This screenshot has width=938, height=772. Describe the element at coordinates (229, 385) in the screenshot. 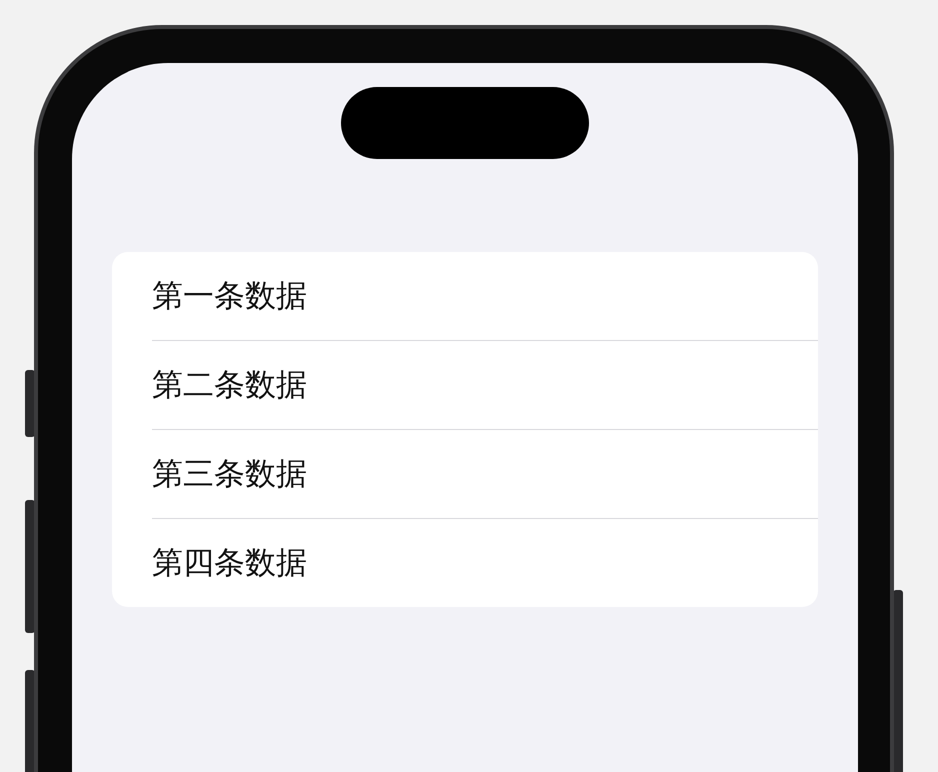

I see `list-item: 第二条数据` at that location.